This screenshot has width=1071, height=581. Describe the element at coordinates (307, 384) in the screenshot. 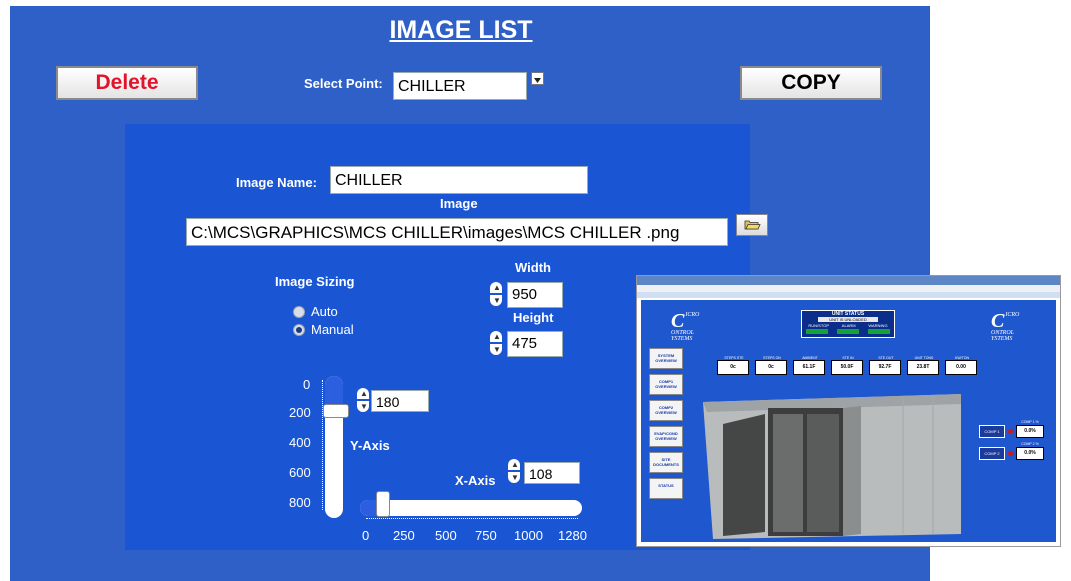

I see `y-tick: 0` at that location.